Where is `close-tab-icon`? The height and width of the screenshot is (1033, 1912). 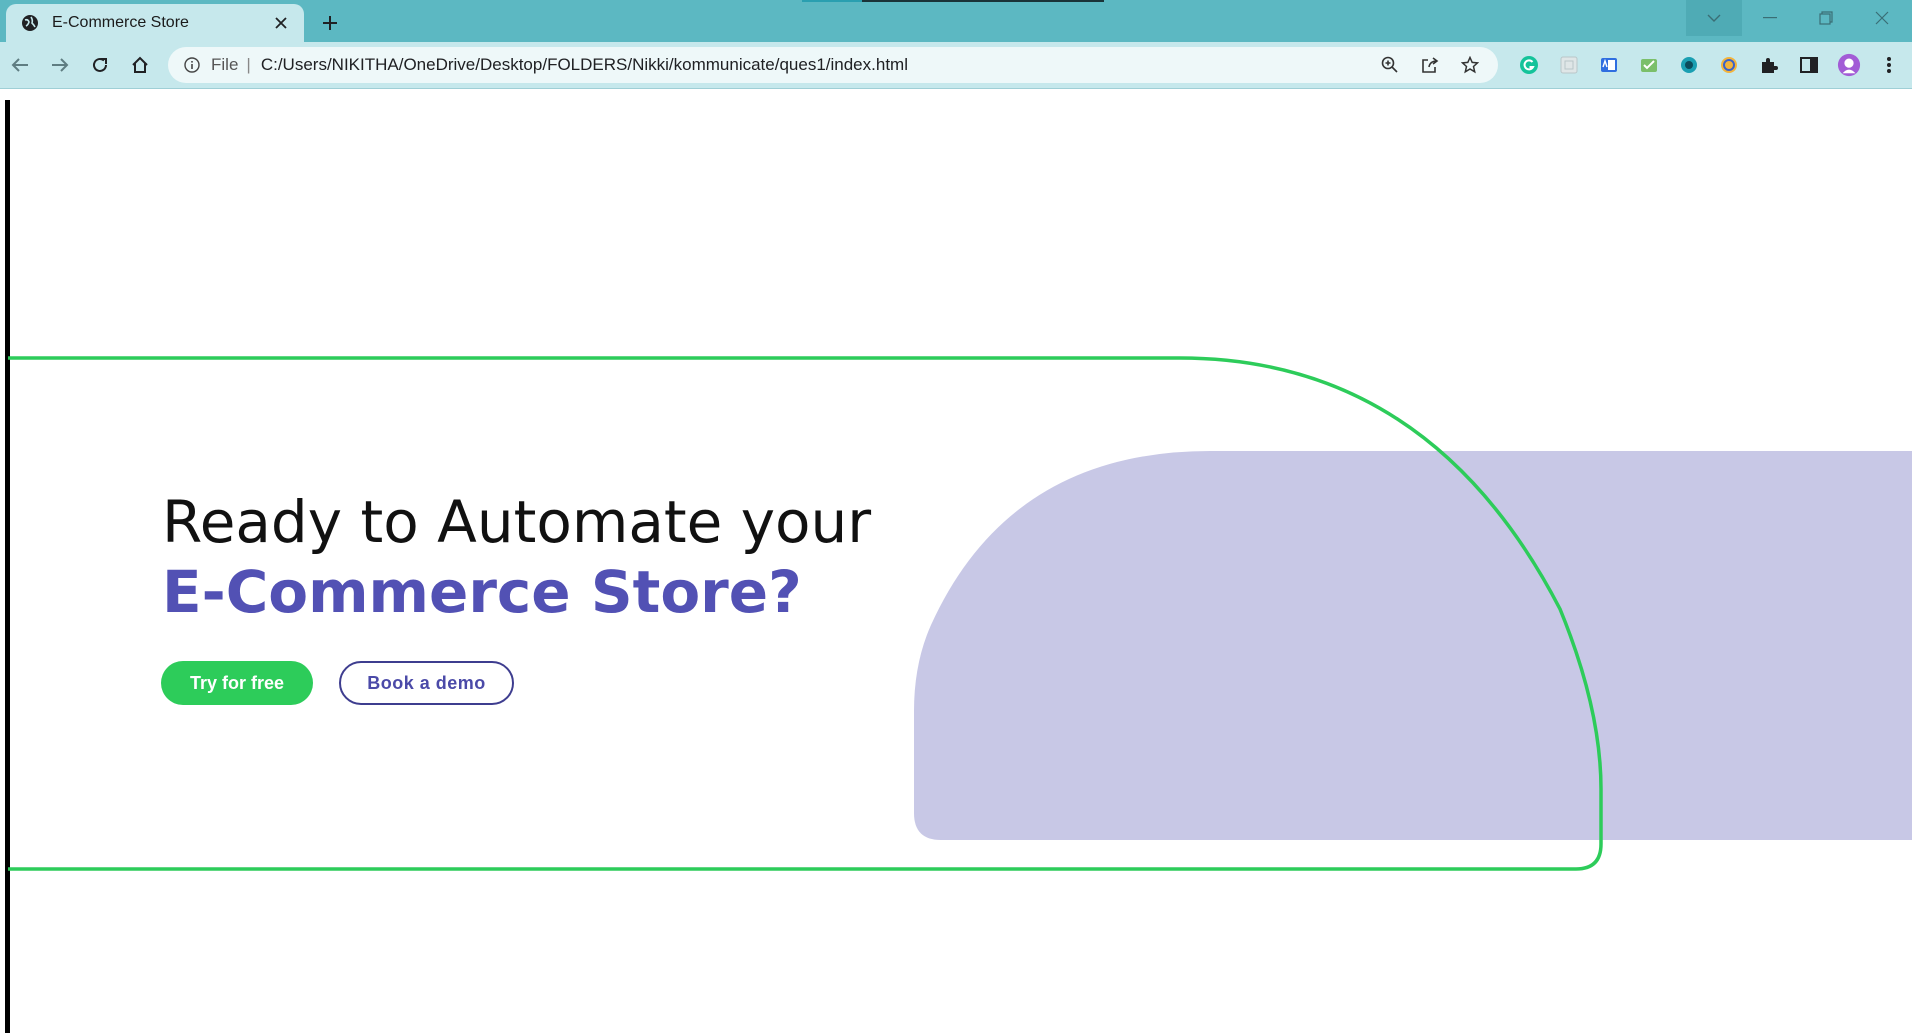 close-tab-icon is located at coordinates (281, 23).